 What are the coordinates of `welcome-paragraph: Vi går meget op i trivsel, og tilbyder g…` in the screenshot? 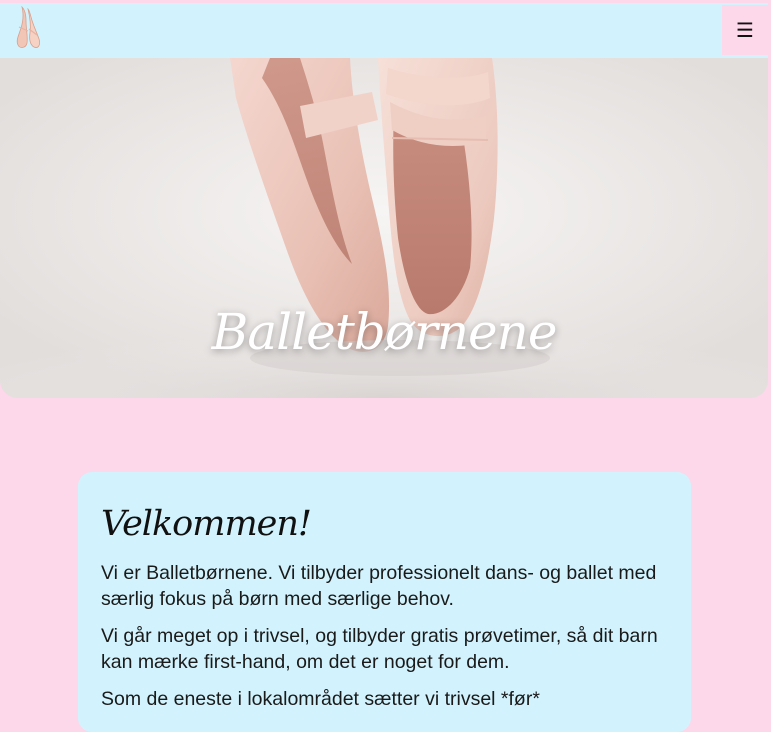 It's located at (379, 649).